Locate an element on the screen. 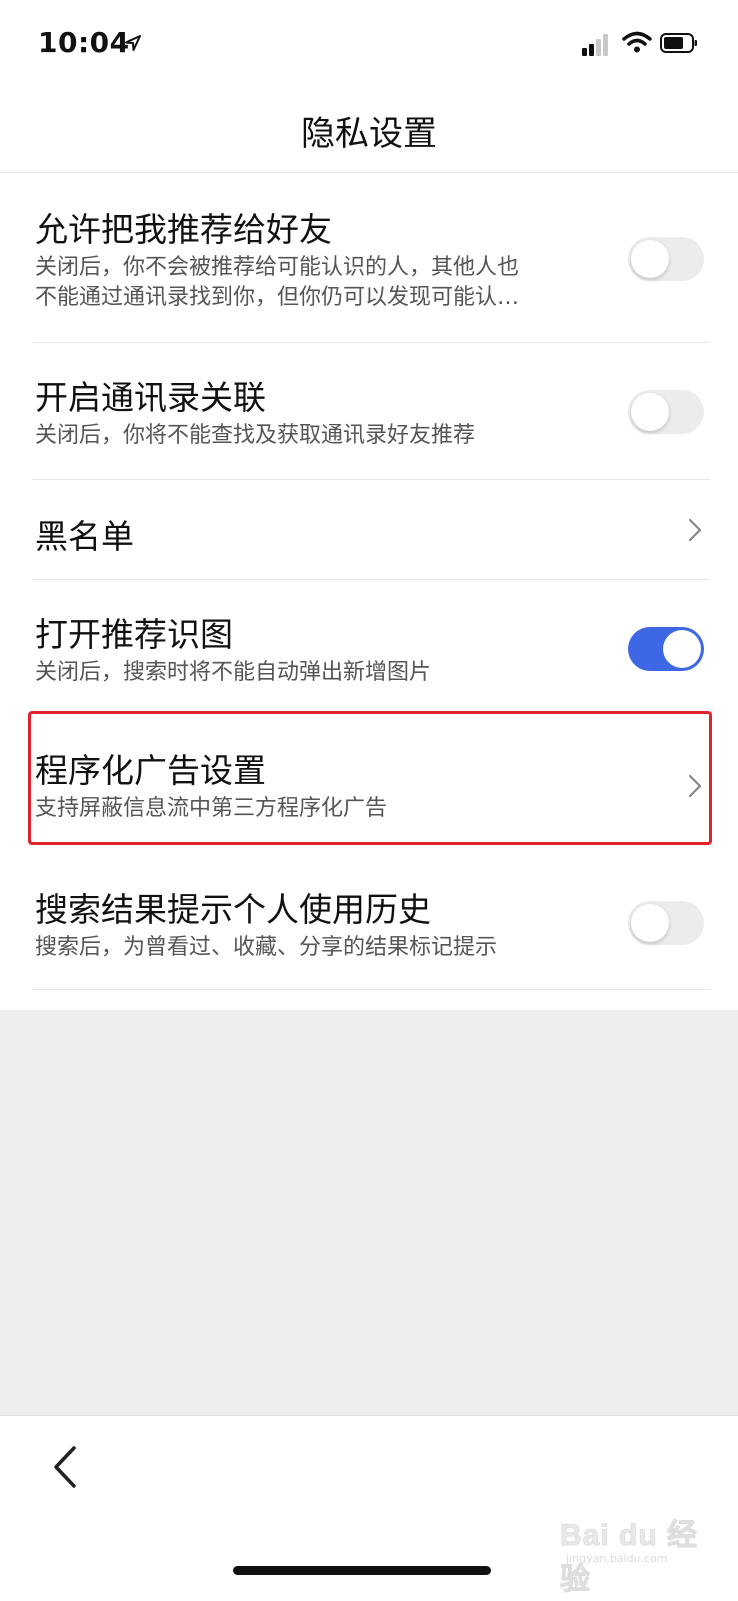  status-time: 10:04 is located at coordinates (84, 42).